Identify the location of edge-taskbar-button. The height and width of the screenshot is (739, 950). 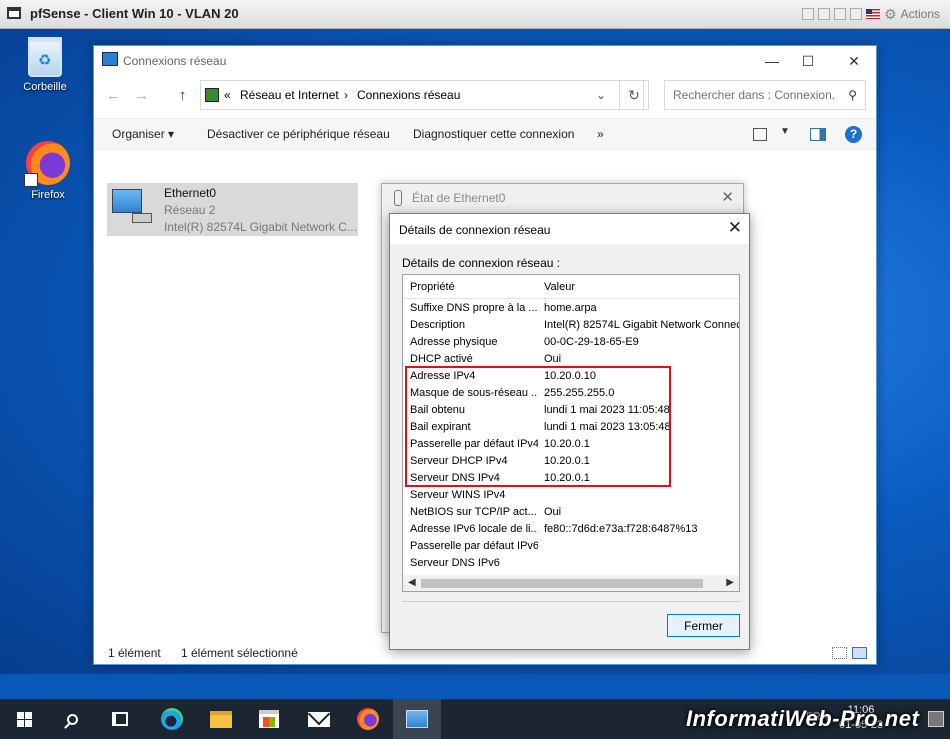
(172, 719).